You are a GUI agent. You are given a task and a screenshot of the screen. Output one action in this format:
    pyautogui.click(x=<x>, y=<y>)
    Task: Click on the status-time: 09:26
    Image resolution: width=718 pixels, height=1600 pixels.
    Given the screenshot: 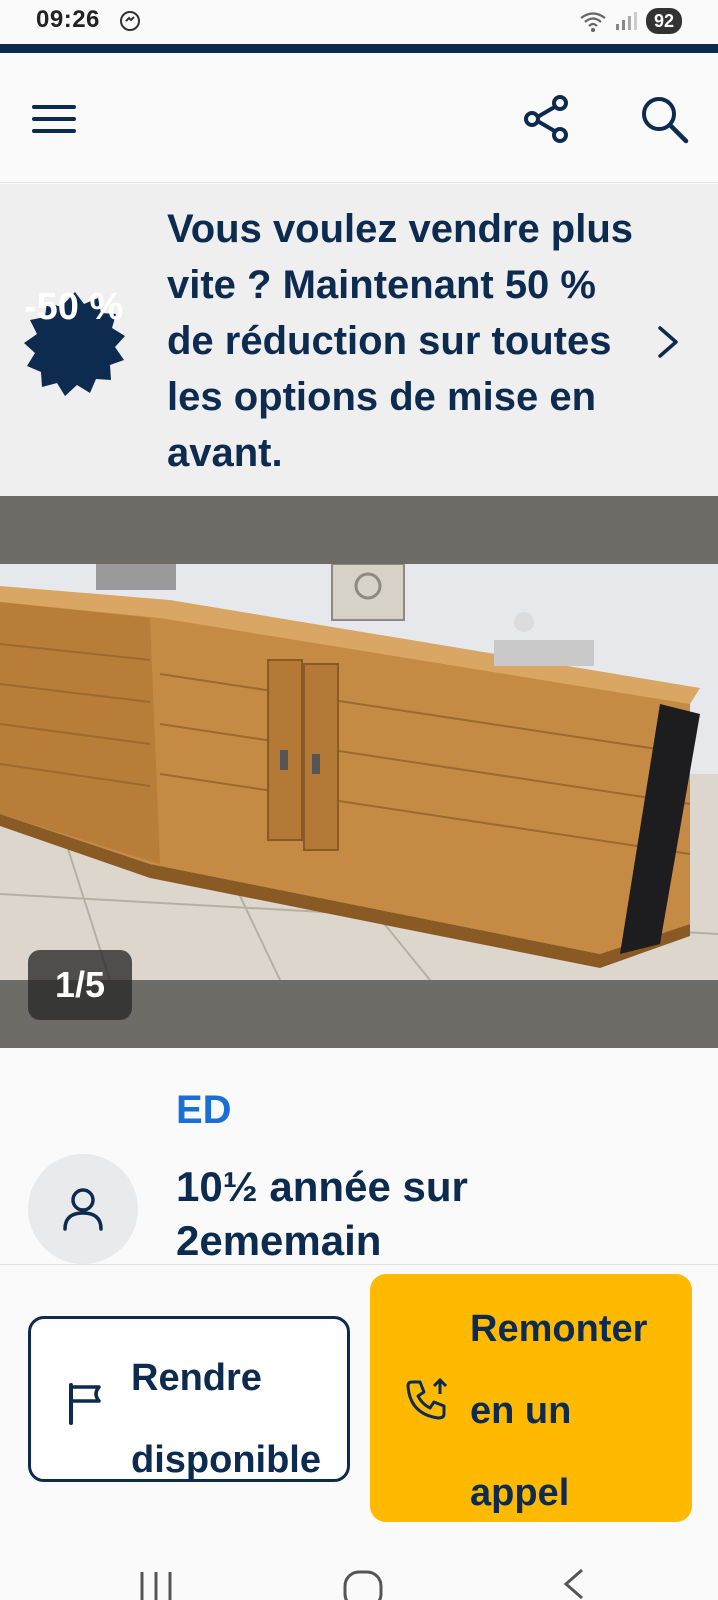 What is the action you would take?
    pyautogui.click(x=68, y=19)
    